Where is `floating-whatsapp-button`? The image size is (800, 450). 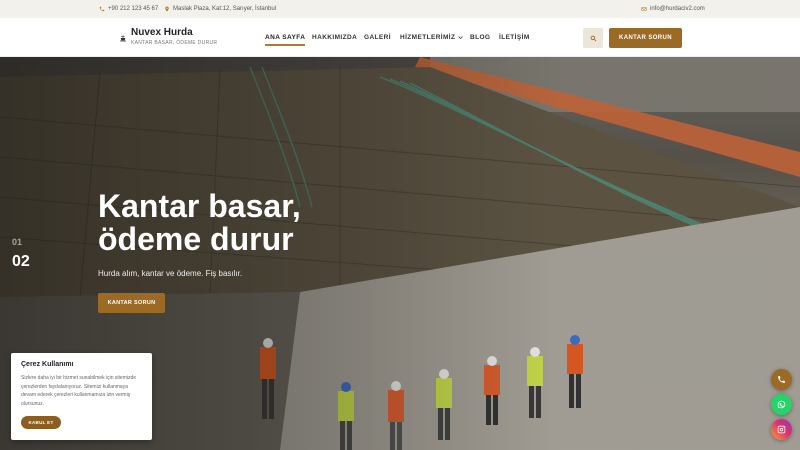
floating-whatsapp-button is located at coordinates (781, 404).